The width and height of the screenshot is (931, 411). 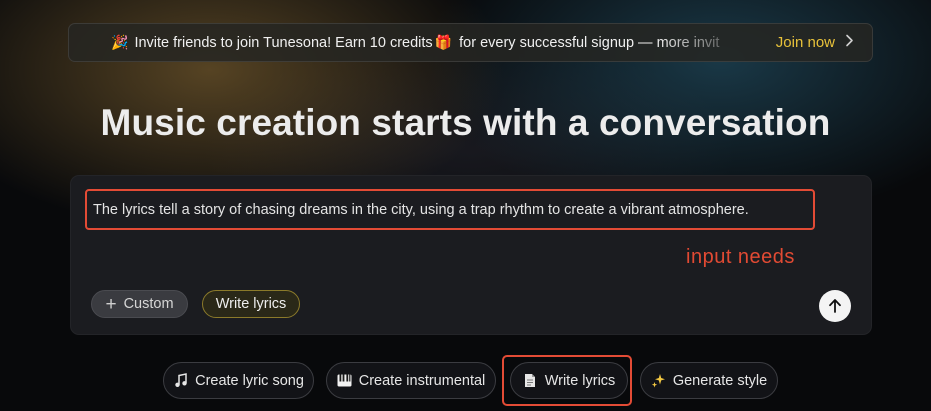 I want to click on annotation-label: input needs, so click(x=740, y=257).